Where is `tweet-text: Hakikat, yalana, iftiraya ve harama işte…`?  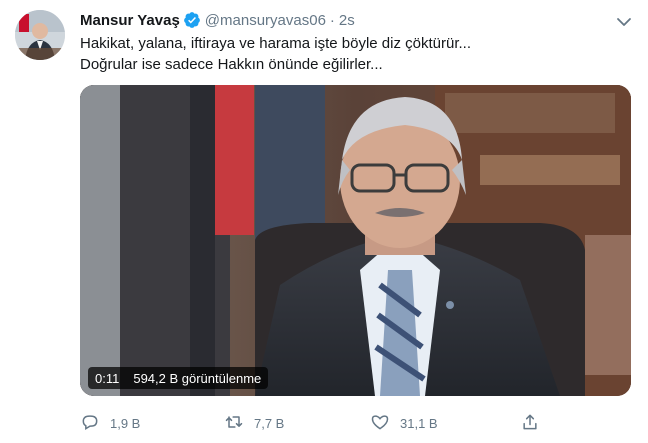
tweet-text: Hakikat, yalana, iftiraya ve harama işte… is located at coordinates (350, 54).